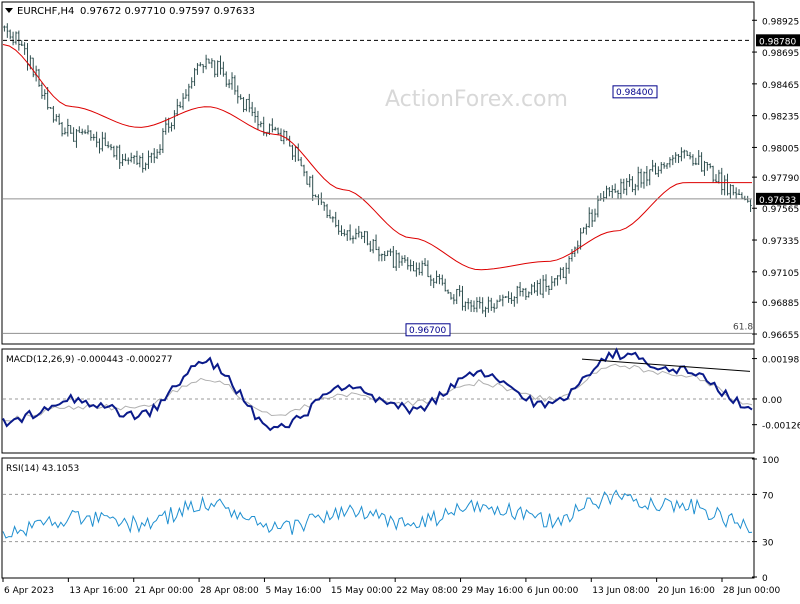 The image size is (800, 604). What do you see at coordinates (45, 11) in the screenshot?
I see `chart-symbol: EURCHF,H4` at bounding box center [45, 11].